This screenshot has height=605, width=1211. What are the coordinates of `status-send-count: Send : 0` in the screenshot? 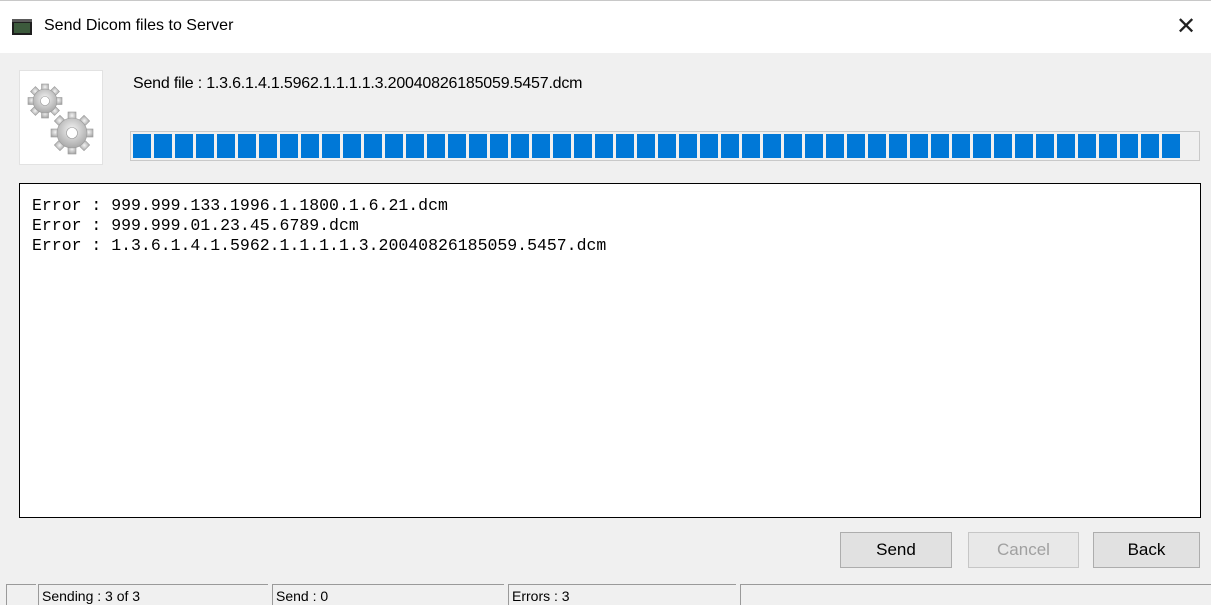 It's located at (388, 594).